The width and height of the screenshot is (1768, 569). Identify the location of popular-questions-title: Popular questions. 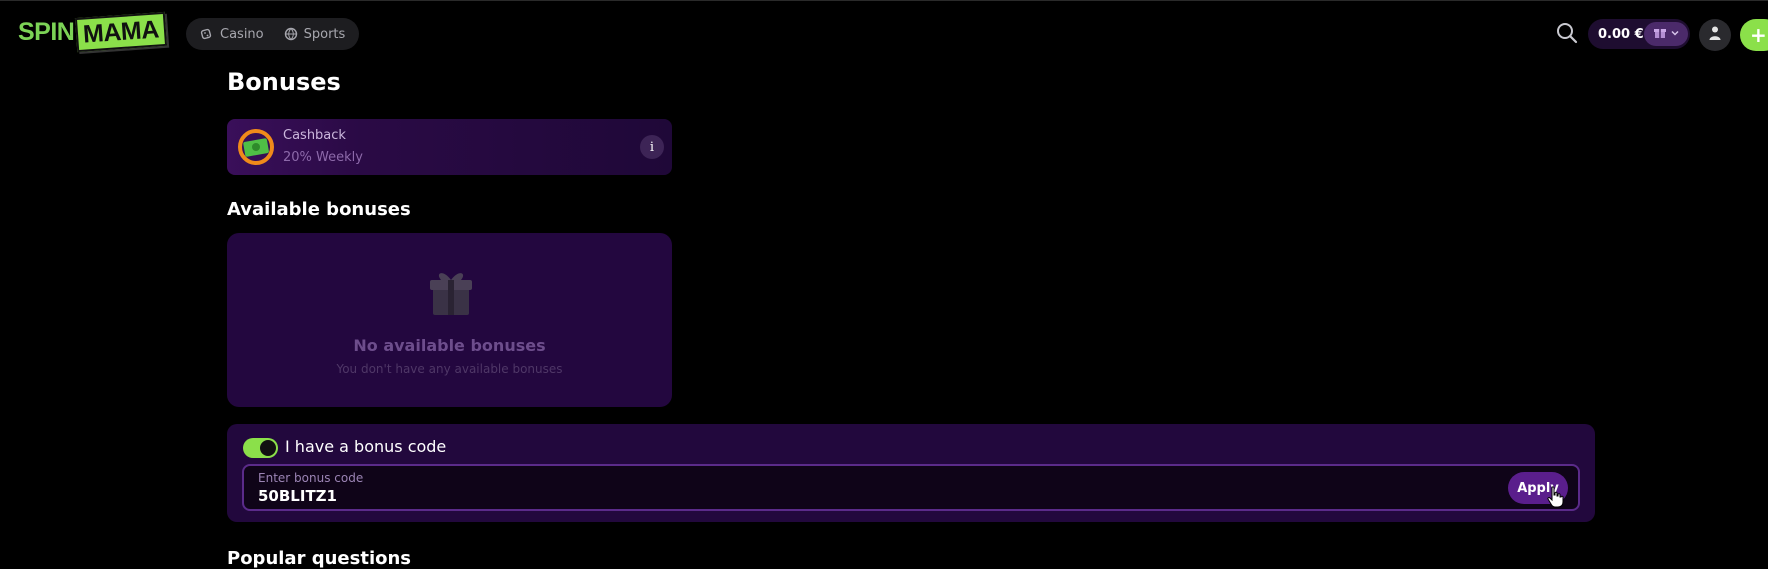
(319, 558).